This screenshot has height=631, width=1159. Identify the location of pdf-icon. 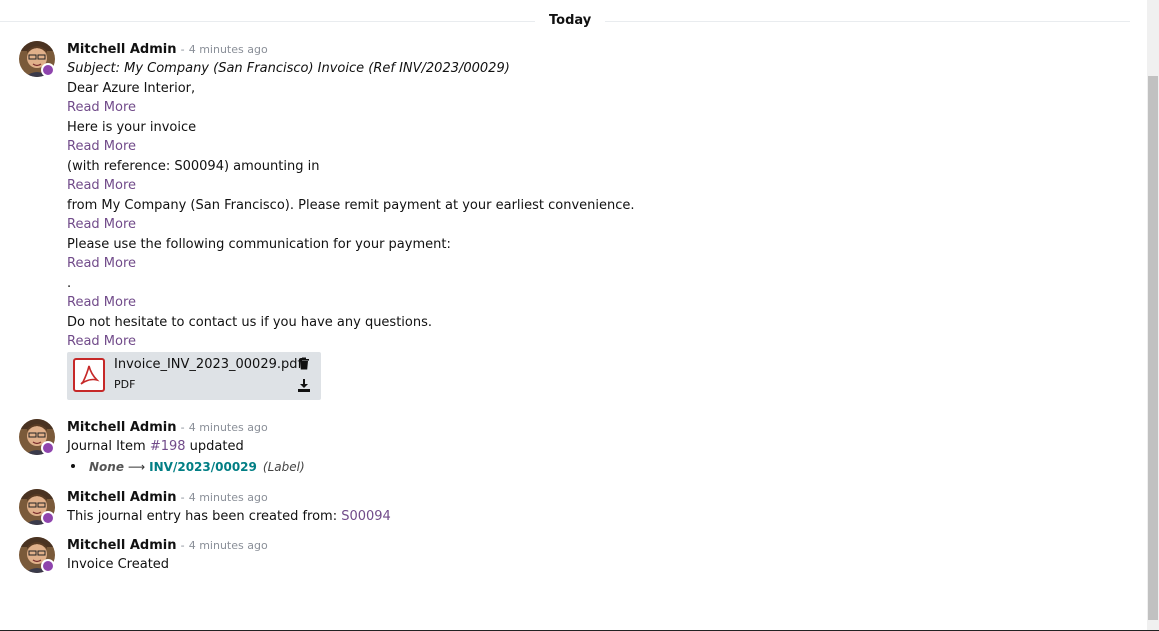
(89, 374).